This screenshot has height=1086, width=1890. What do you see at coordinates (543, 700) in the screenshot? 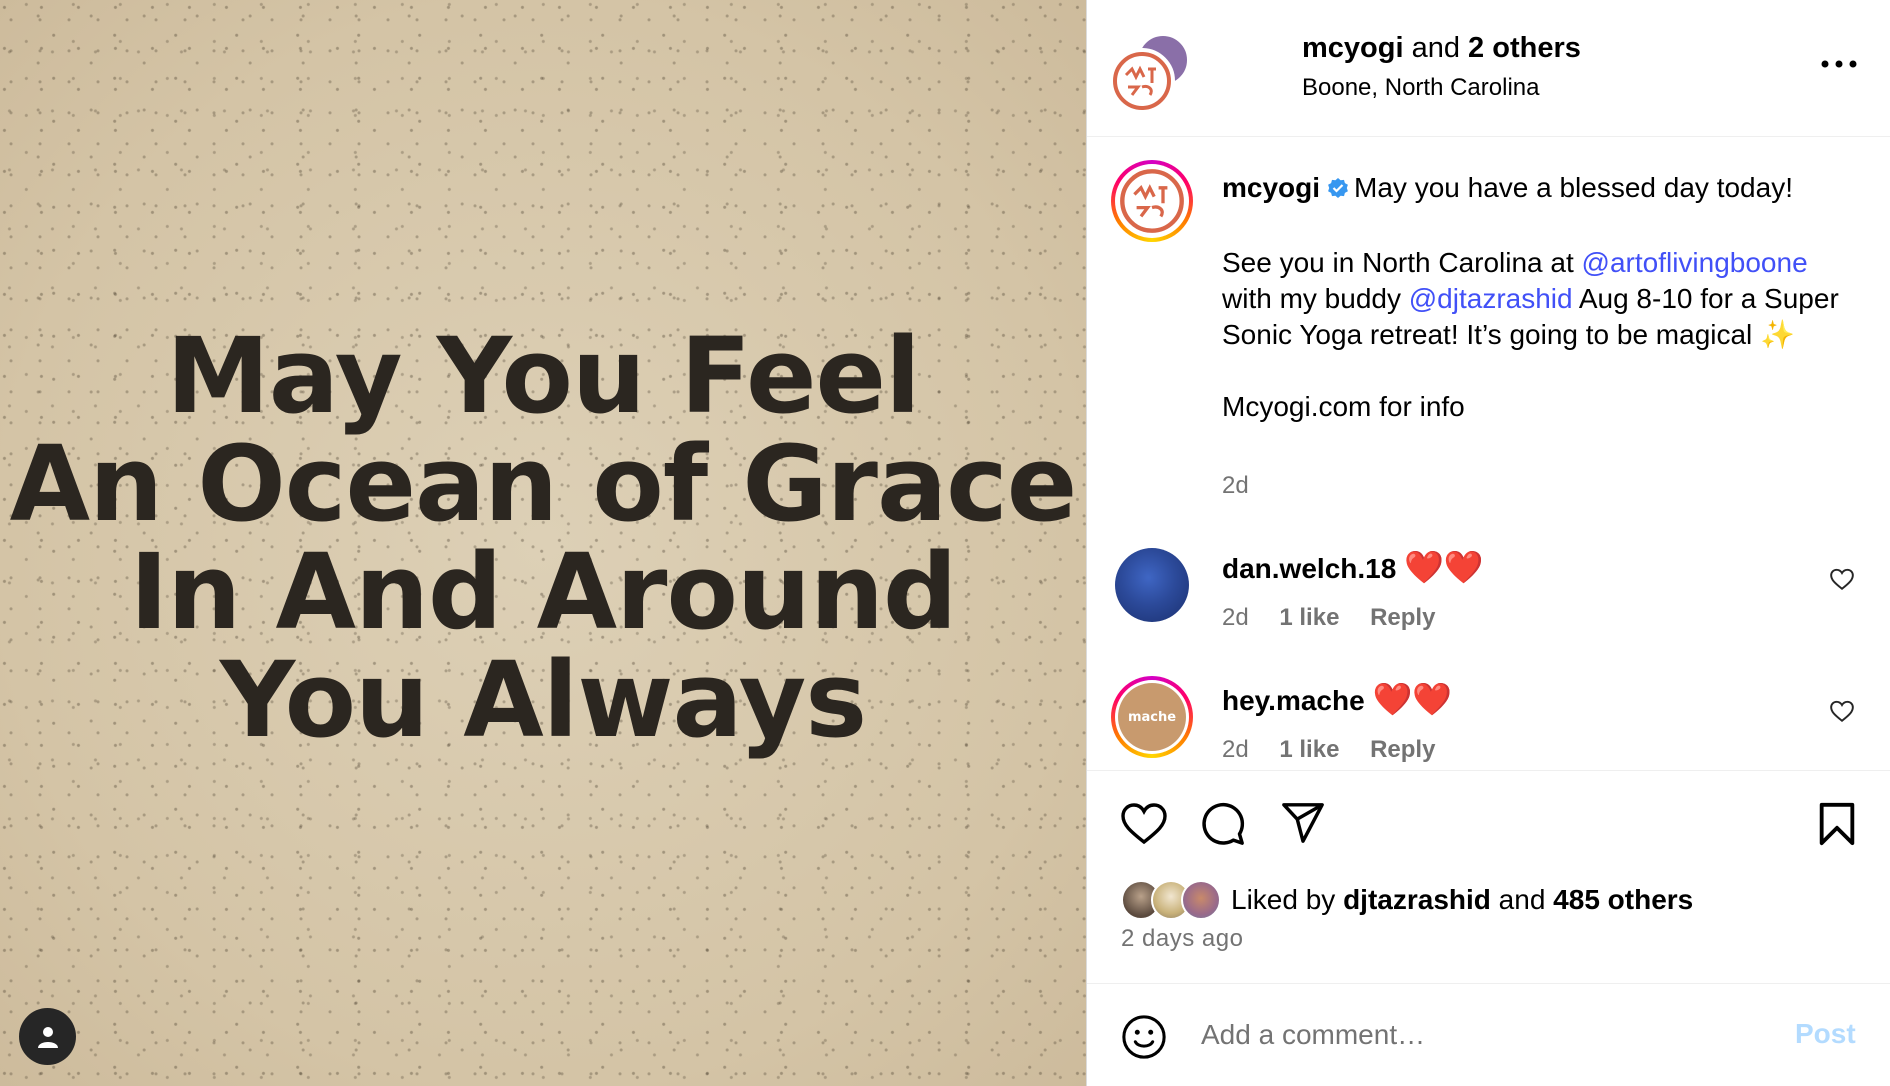
I see `quote-line: You Always` at bounding box center [543, 700].